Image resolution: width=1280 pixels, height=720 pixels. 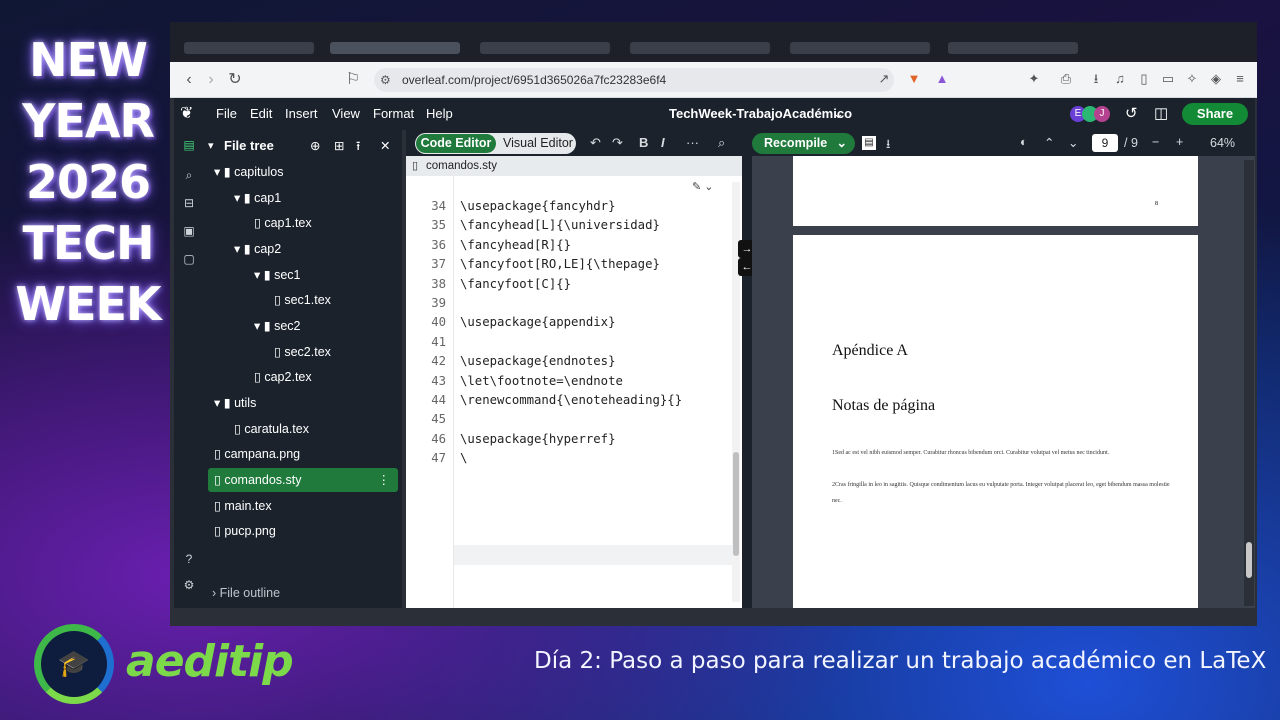 I want to click on pane-splitter: → ←, so click(x=747, y=369).